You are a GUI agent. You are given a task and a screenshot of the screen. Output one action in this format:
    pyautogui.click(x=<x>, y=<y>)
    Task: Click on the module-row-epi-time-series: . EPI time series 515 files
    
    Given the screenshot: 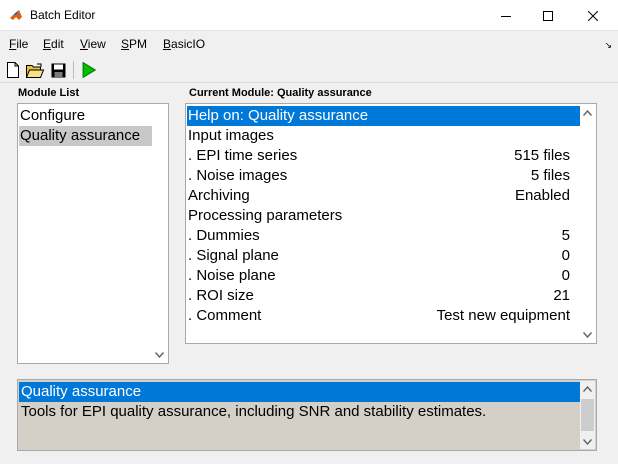 What is the action you would take?
    pyautogui.click(x=383, y=156)
    